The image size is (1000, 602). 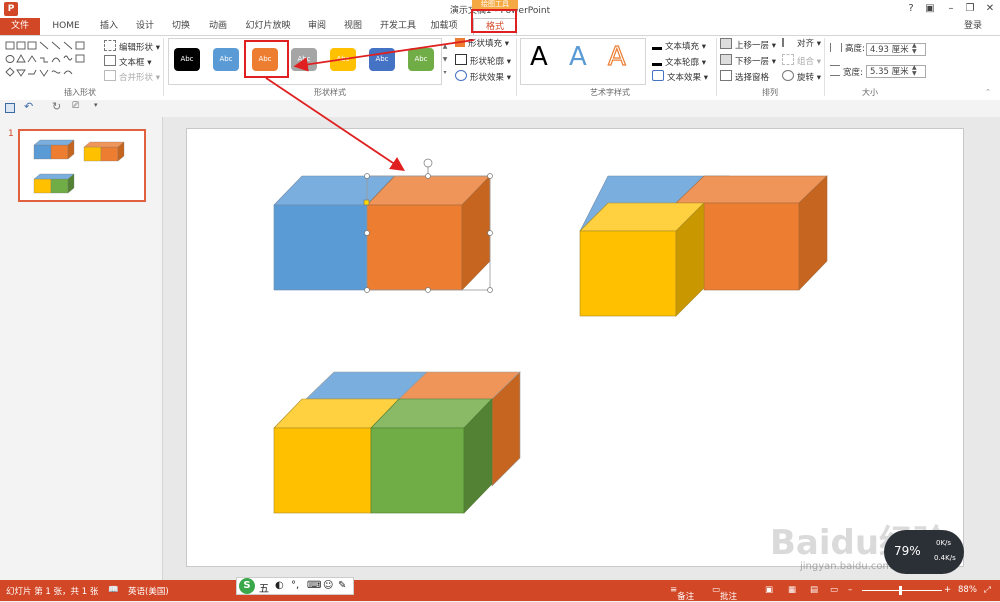 I want to click on watermark-url: jingyan.baidu.com, so click(x=846, y=566).